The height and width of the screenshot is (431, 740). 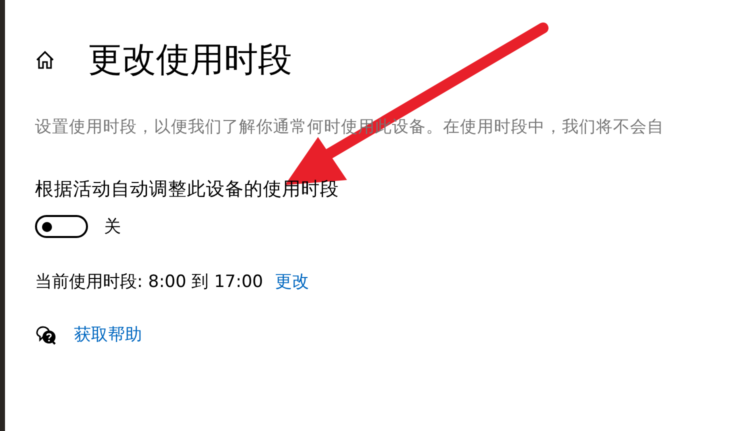 I want to click on current-hours: 当前使用时段: 8:00 到 17:00, so click(x=149, y=282).